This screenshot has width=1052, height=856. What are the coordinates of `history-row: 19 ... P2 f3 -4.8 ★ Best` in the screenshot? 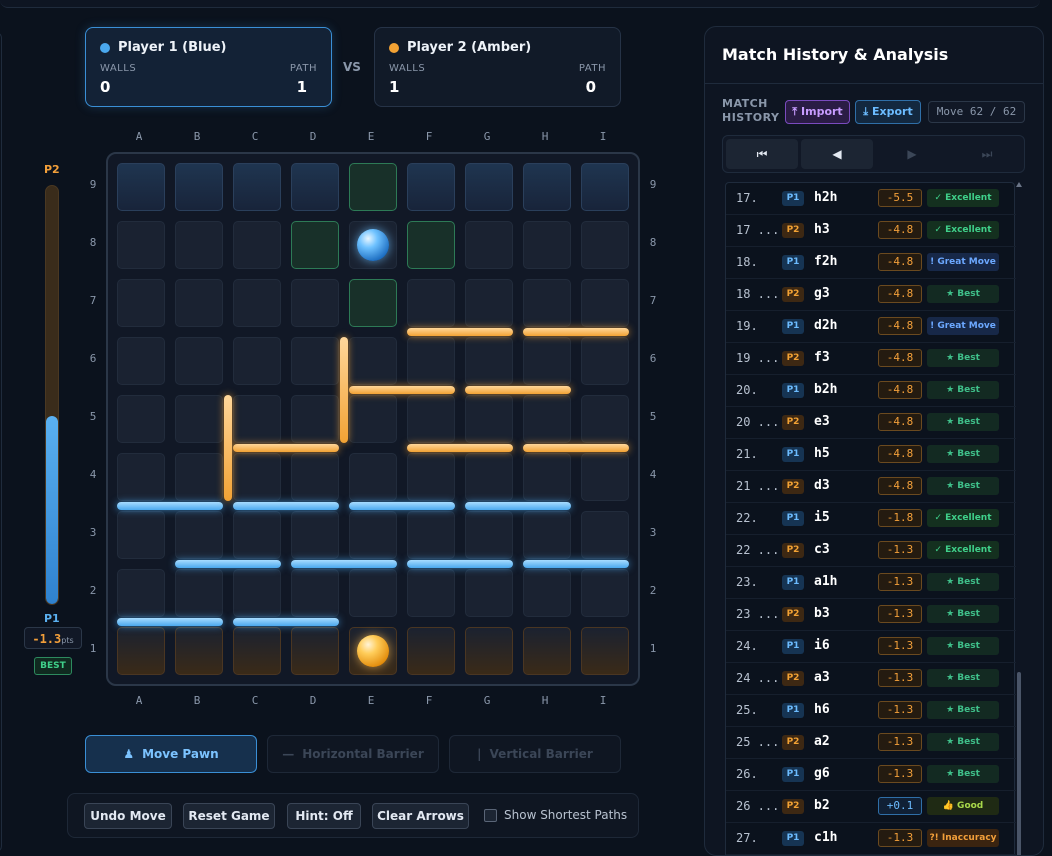 It's located at (871, 359).